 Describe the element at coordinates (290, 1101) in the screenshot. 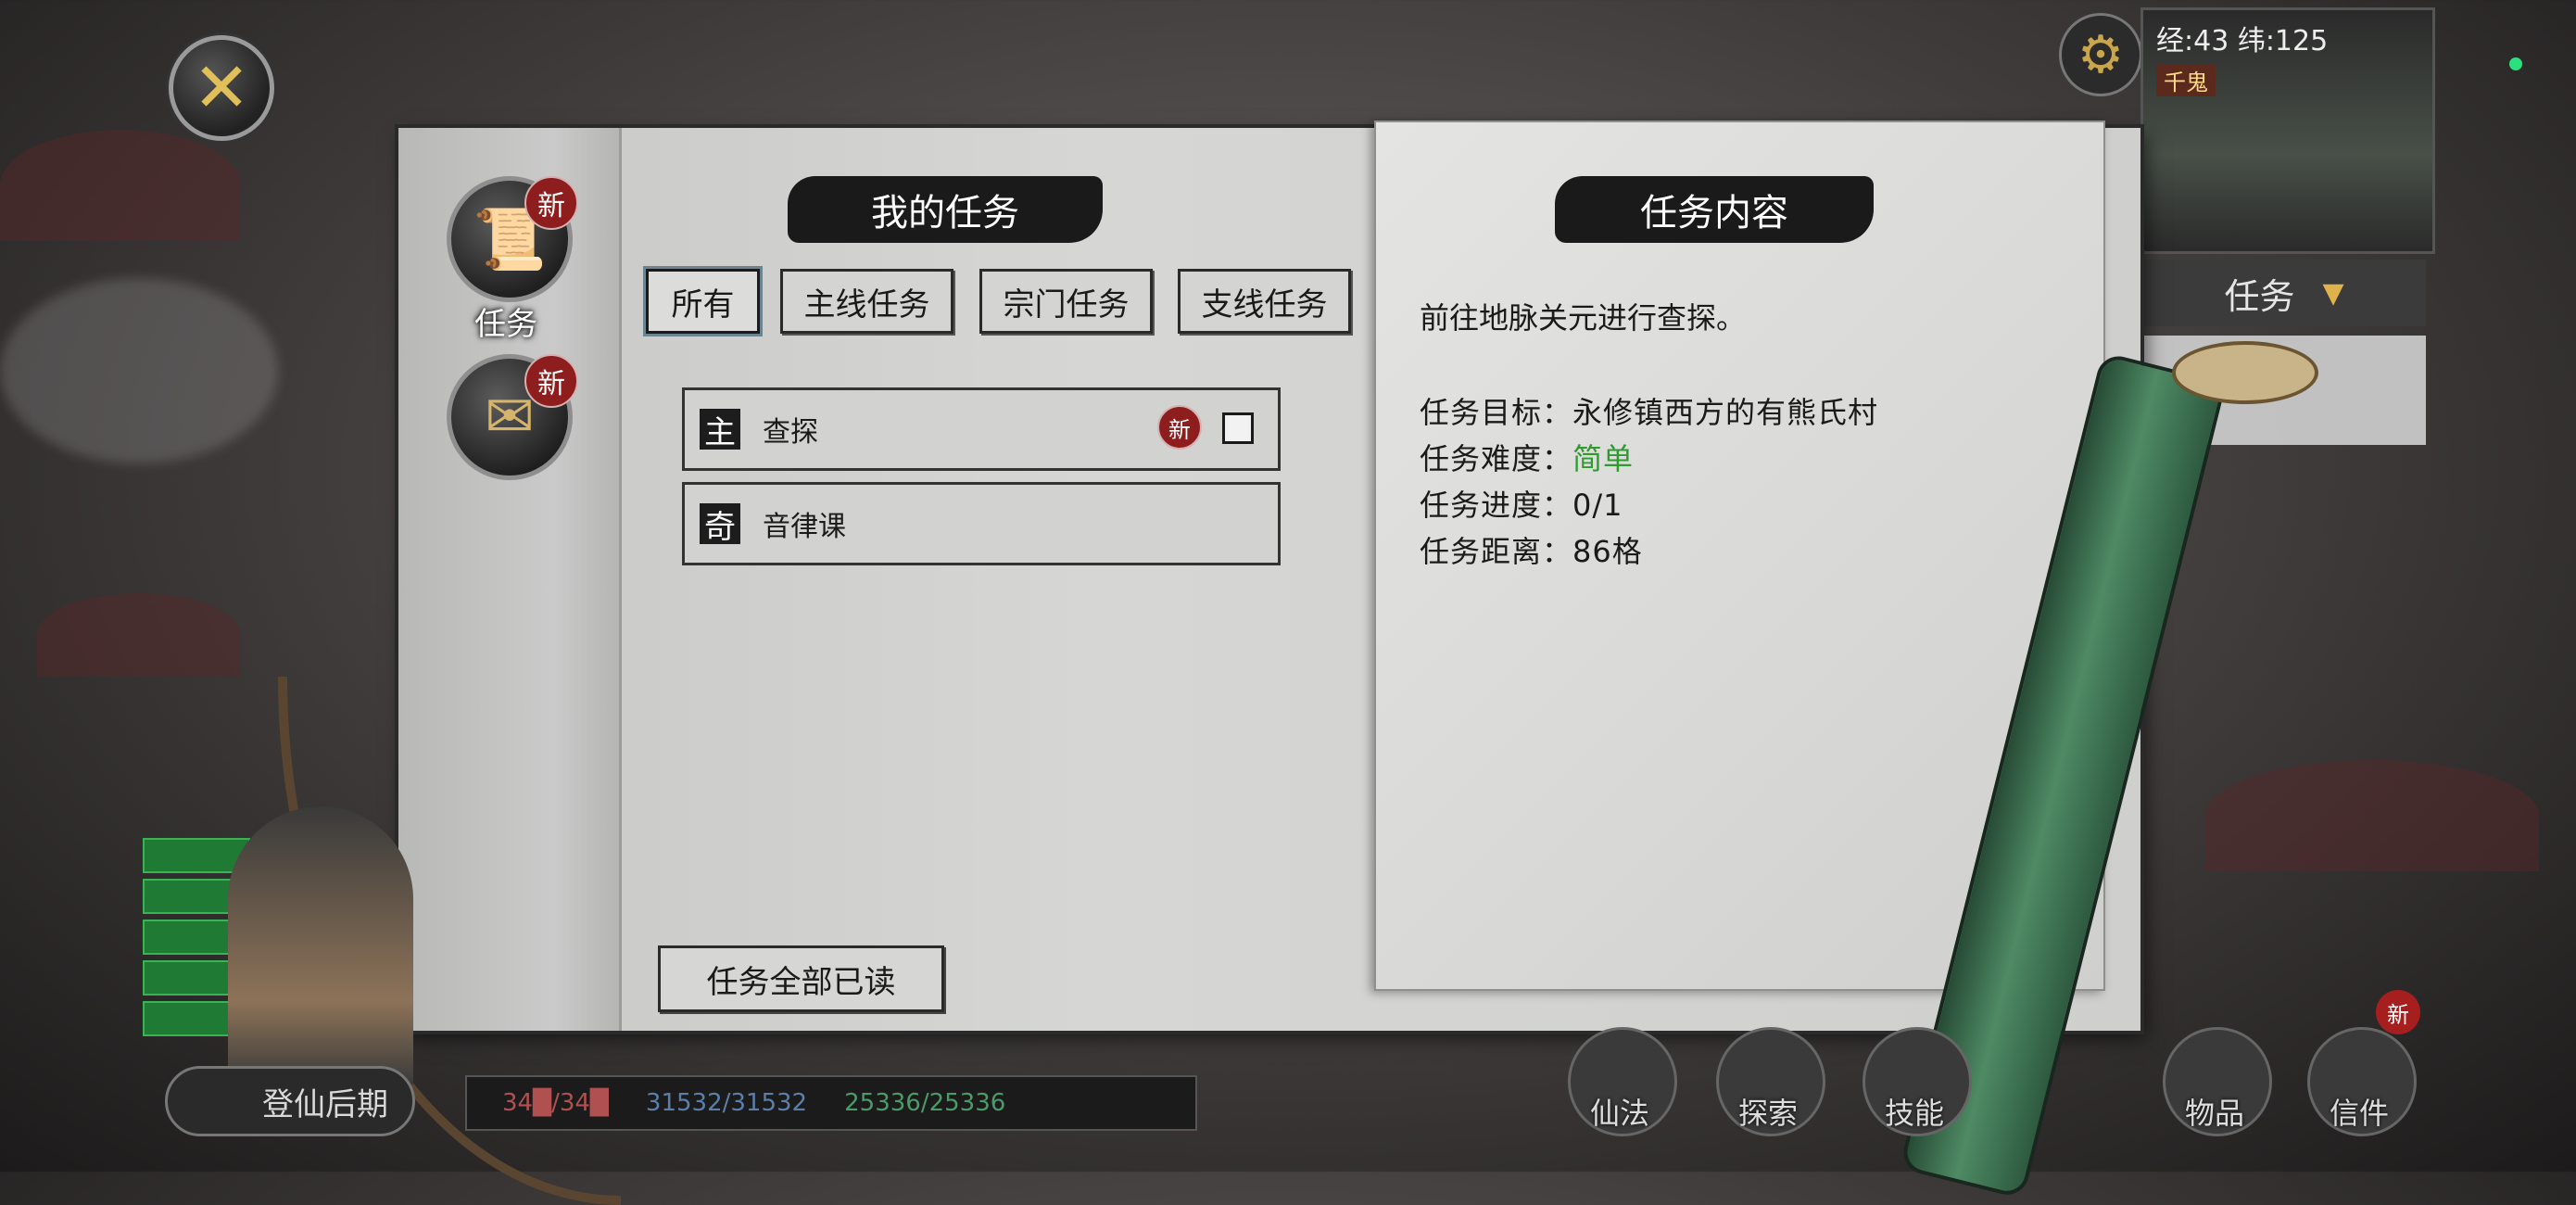

I see `realm-button: 登仙后期` at that location.